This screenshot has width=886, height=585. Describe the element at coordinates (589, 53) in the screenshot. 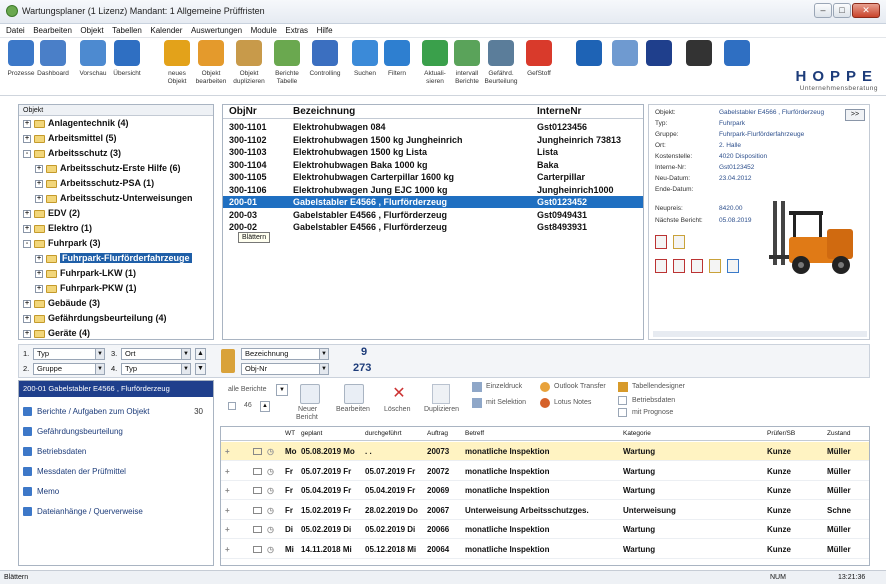

I see `mobile-icon` at that location.